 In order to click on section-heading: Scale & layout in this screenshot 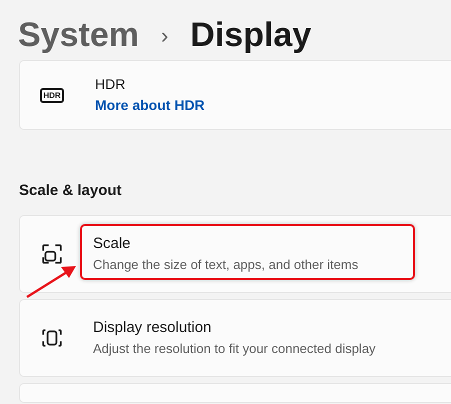, I will do `click(71, 191)`.